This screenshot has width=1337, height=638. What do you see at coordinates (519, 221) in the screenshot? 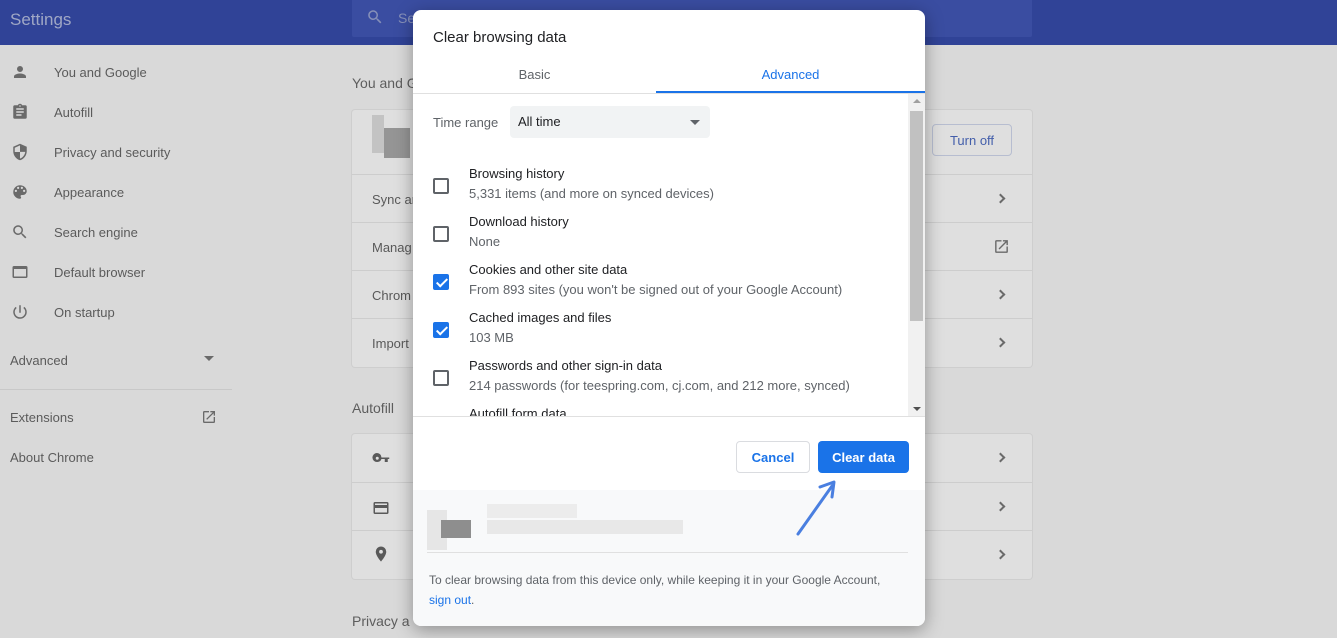
I see `option-label: Download history` at bounding box center [519, 221].